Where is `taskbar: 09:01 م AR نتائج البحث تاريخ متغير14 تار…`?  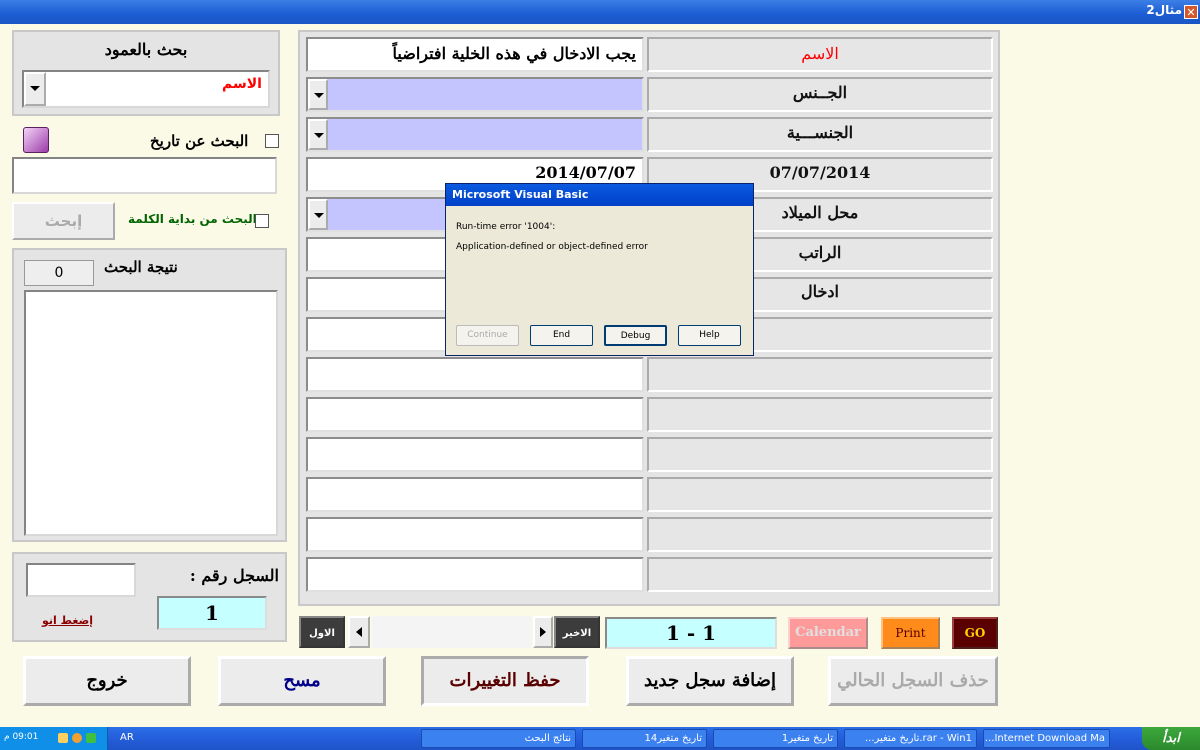
taskbar: 09:01 م AR نتائج البحث تاريخ متغير14 تار… is located at coordinates (600, 738).